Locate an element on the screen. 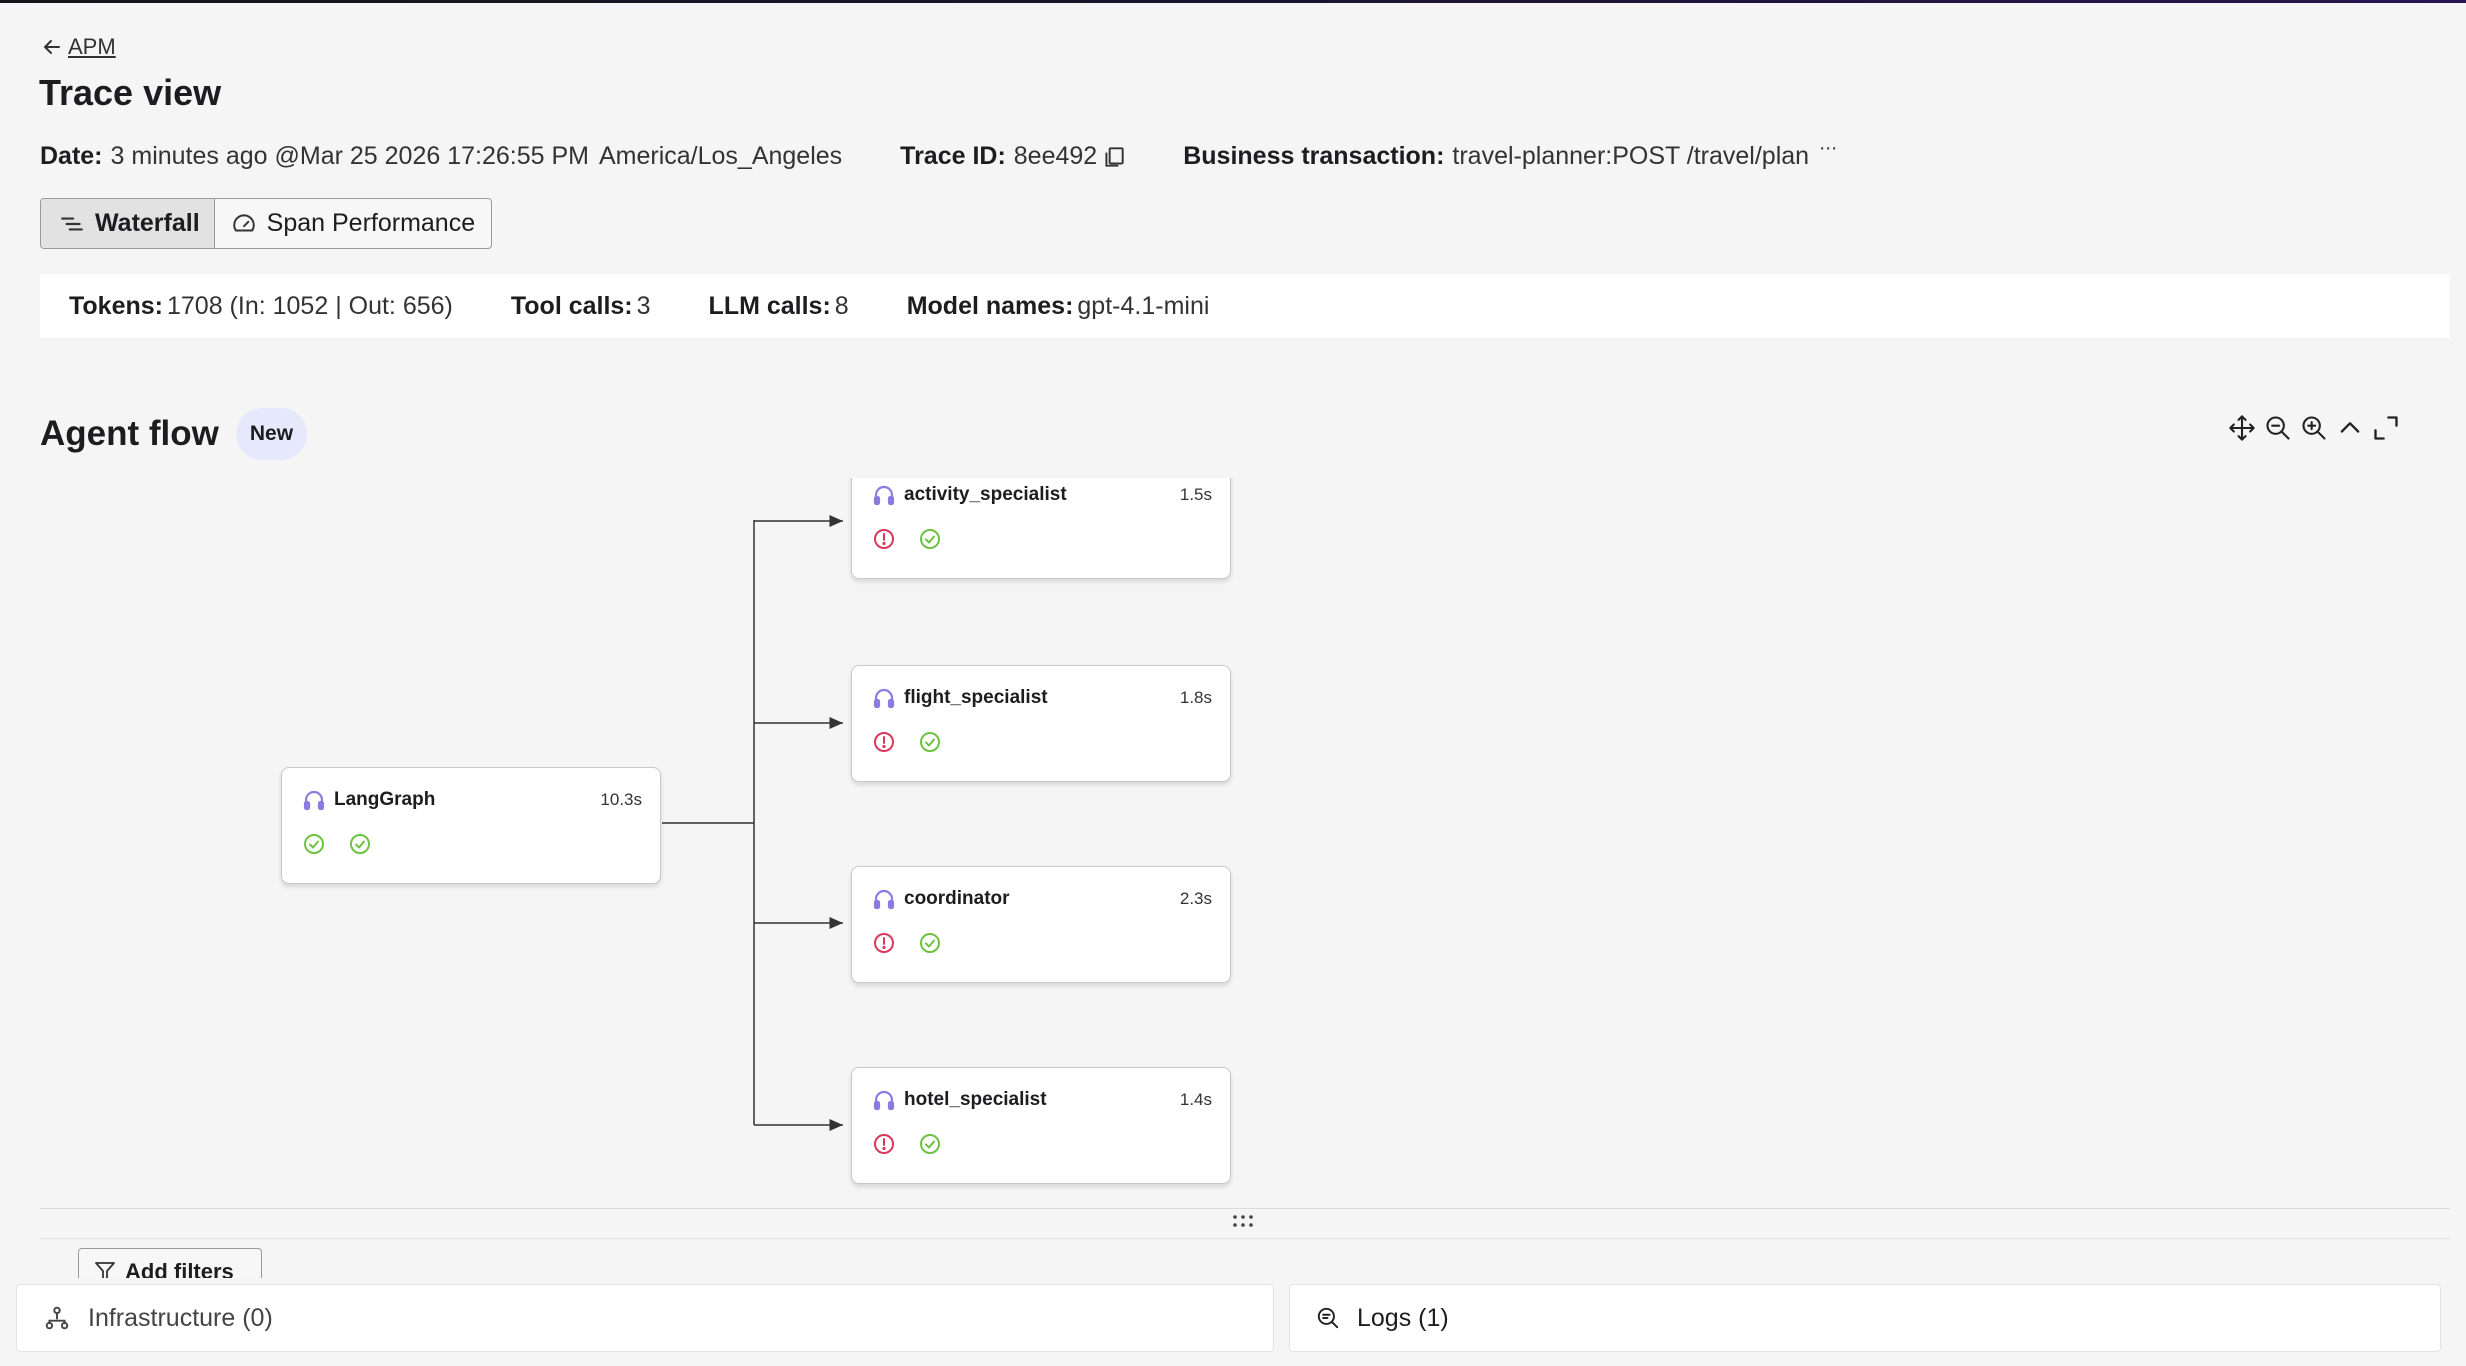  tokens-stat: Tokens: 1708 (In: 1052 | Out: 656) is located at coordinates (261, 306).